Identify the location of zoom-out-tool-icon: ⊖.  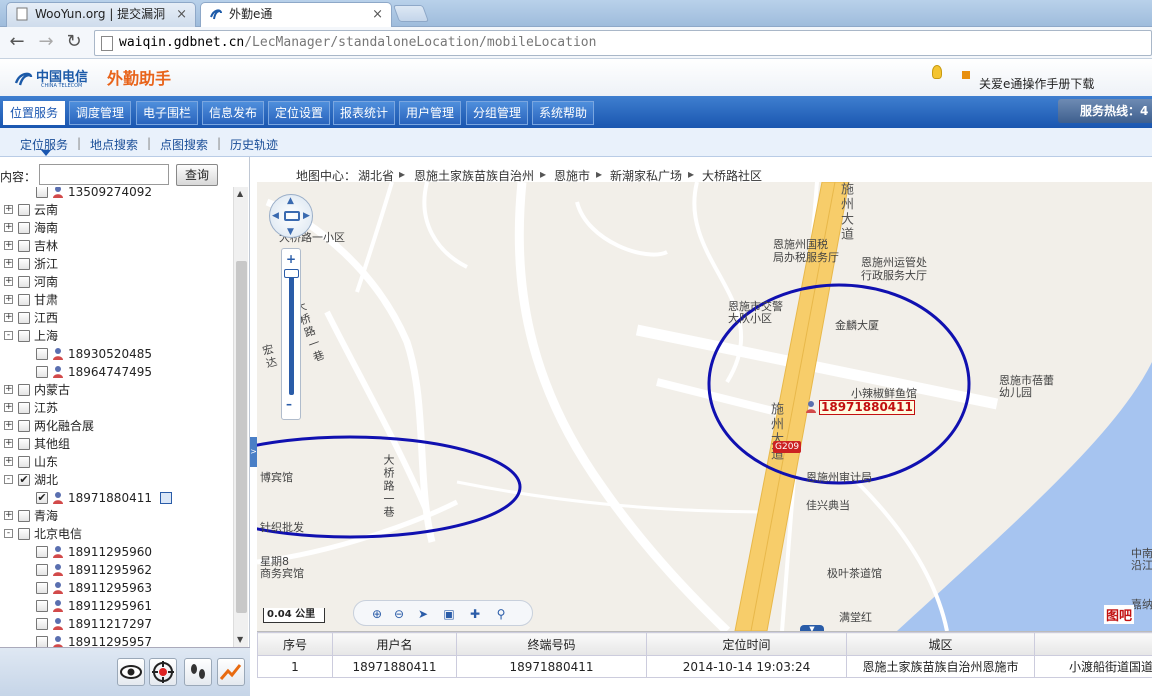
(399, 614).